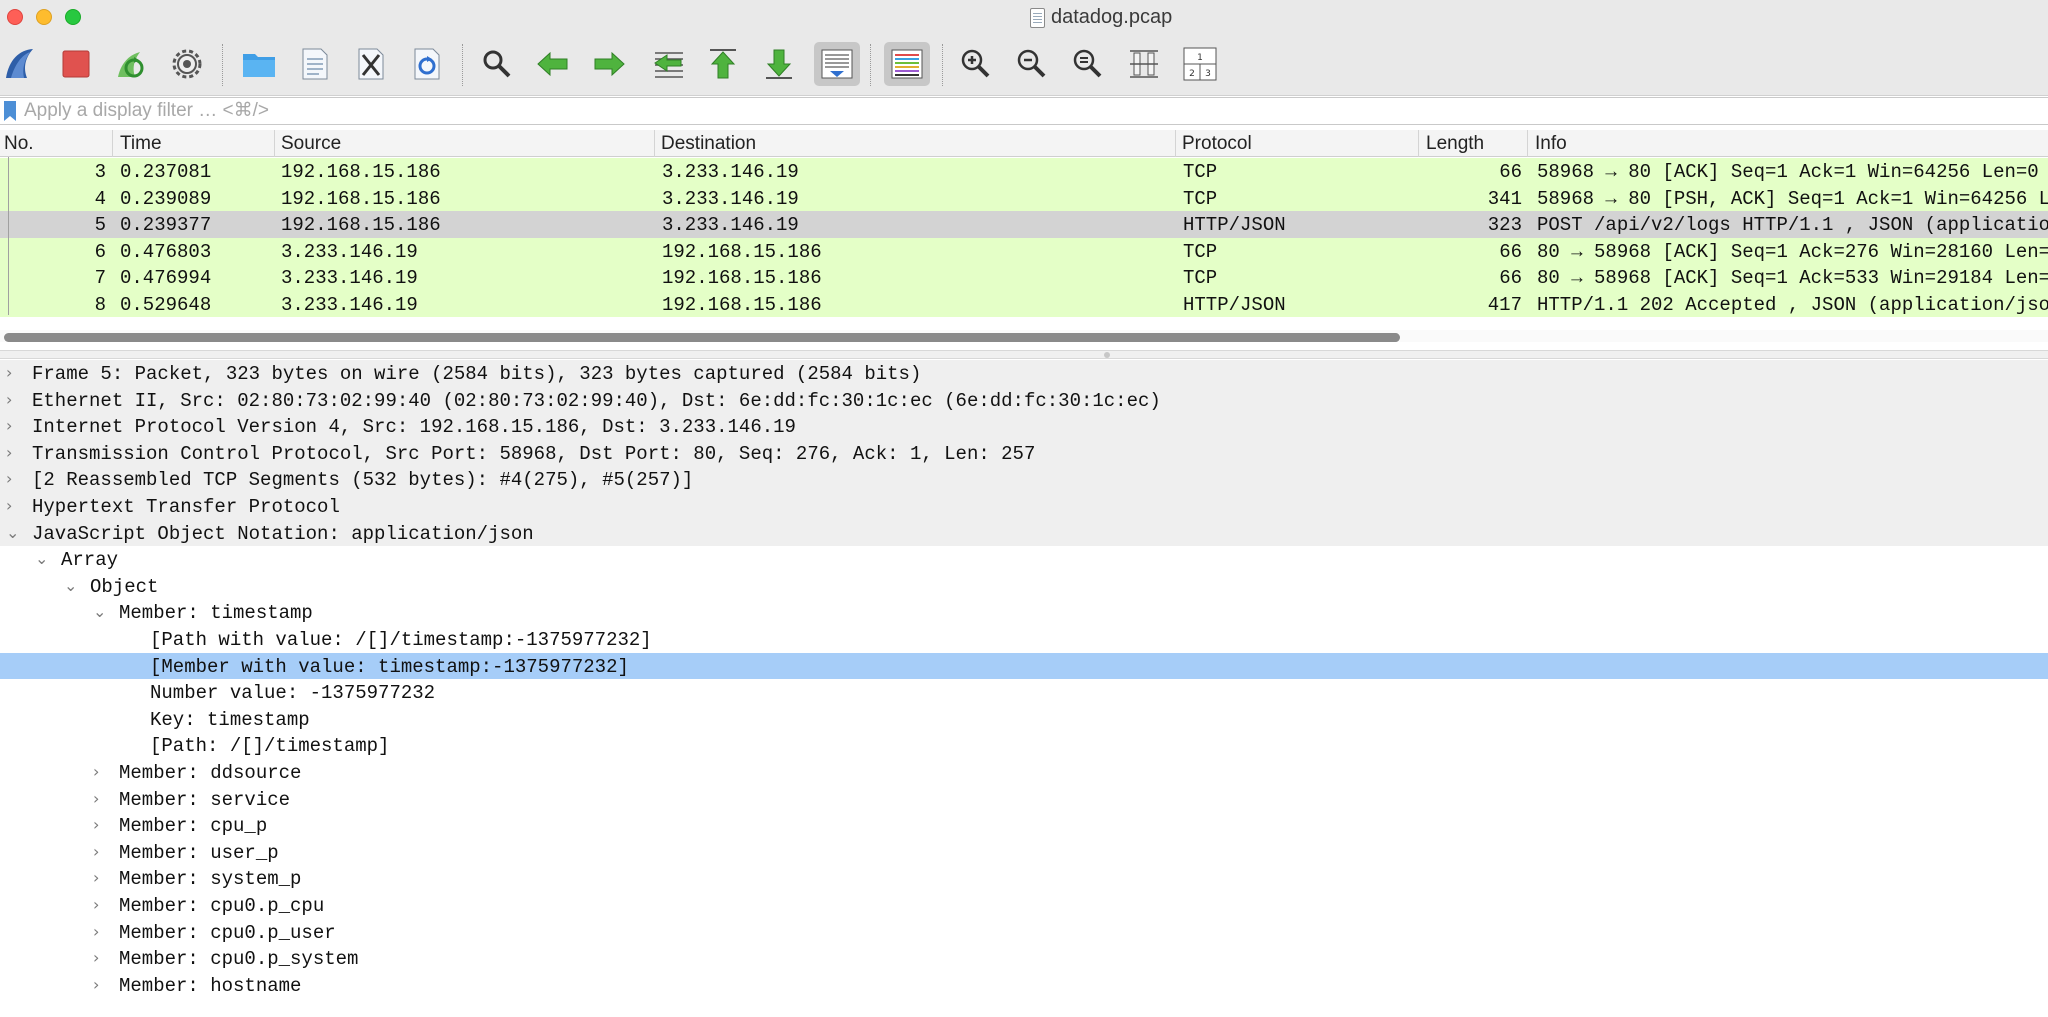 This screenshot has height=1017, width=2048. I want to click on go-back-arrow-icon, so click(553, 64).